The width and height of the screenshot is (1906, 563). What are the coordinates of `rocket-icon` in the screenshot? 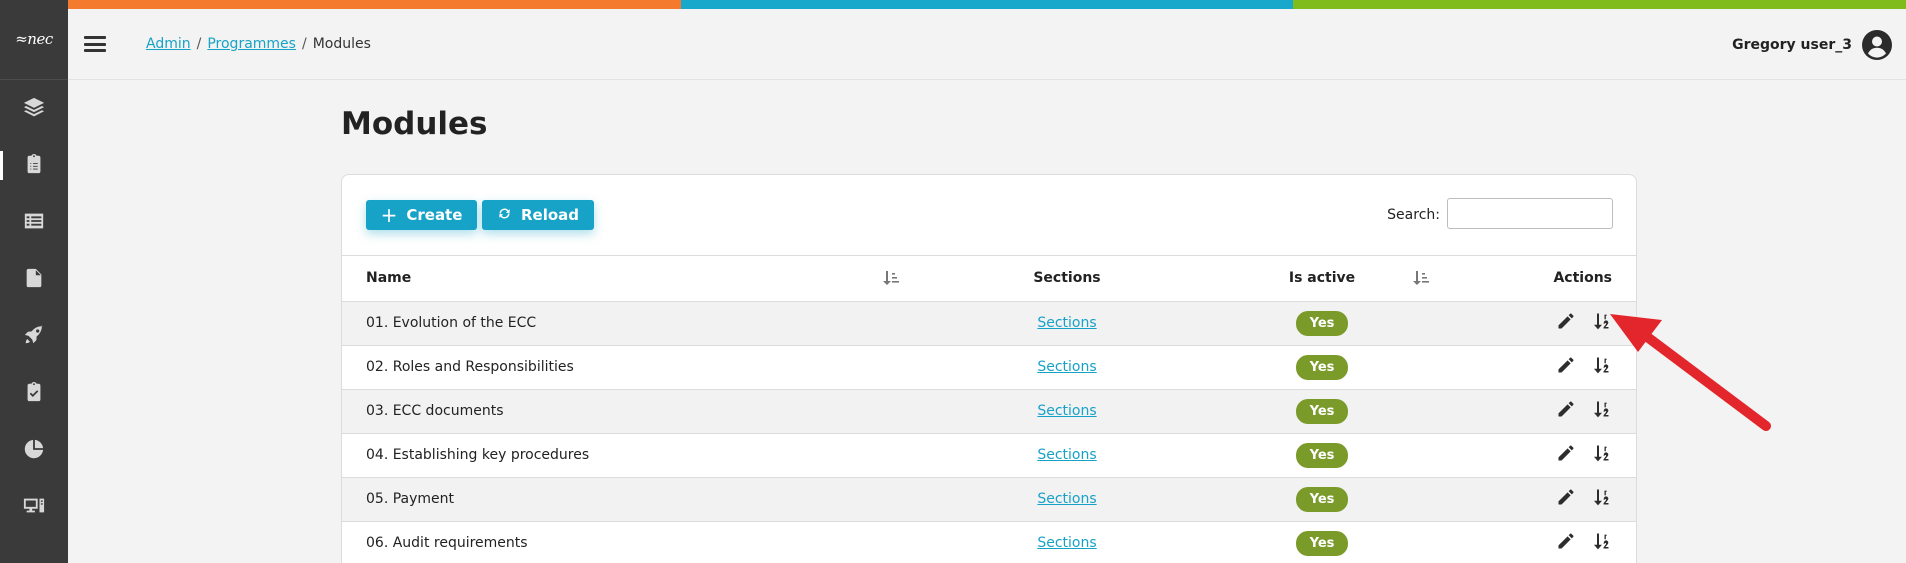 It's located at (34, 337).